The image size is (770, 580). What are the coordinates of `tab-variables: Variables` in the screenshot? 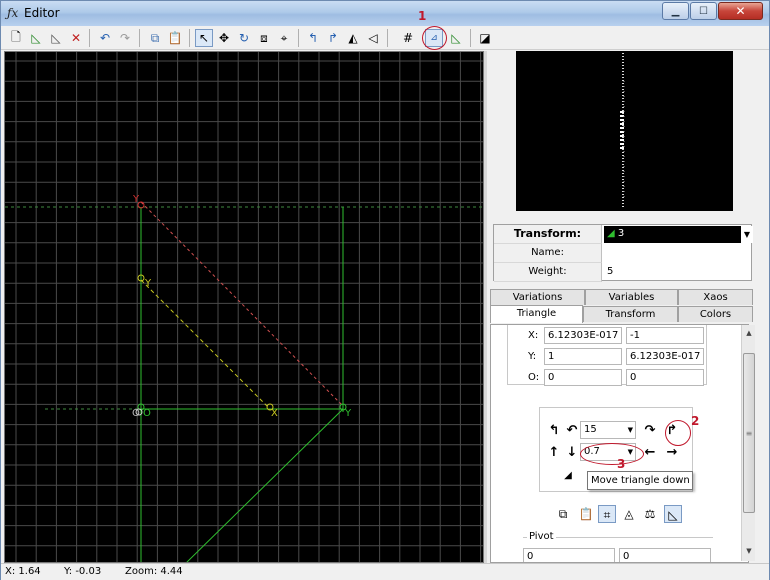 It's located at (631, 297).